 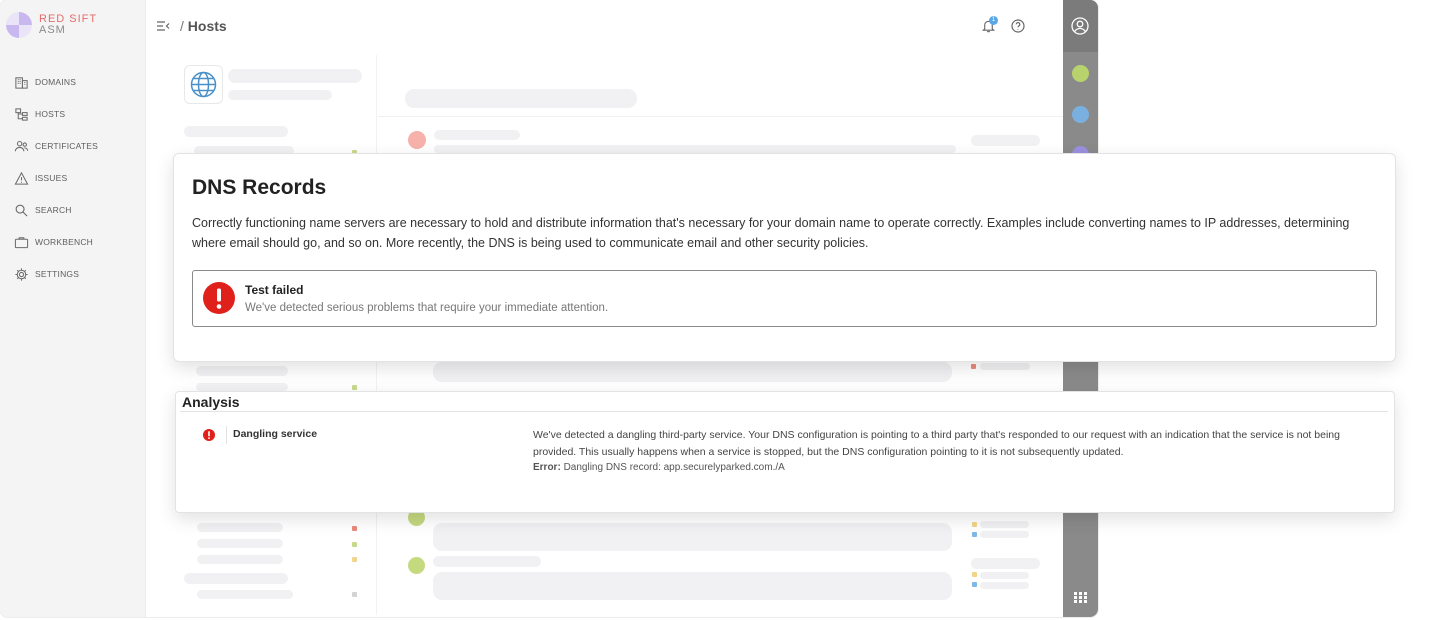 I want to click on sidebar-item-label: WORKBENCH, so click(x=64, y=242).